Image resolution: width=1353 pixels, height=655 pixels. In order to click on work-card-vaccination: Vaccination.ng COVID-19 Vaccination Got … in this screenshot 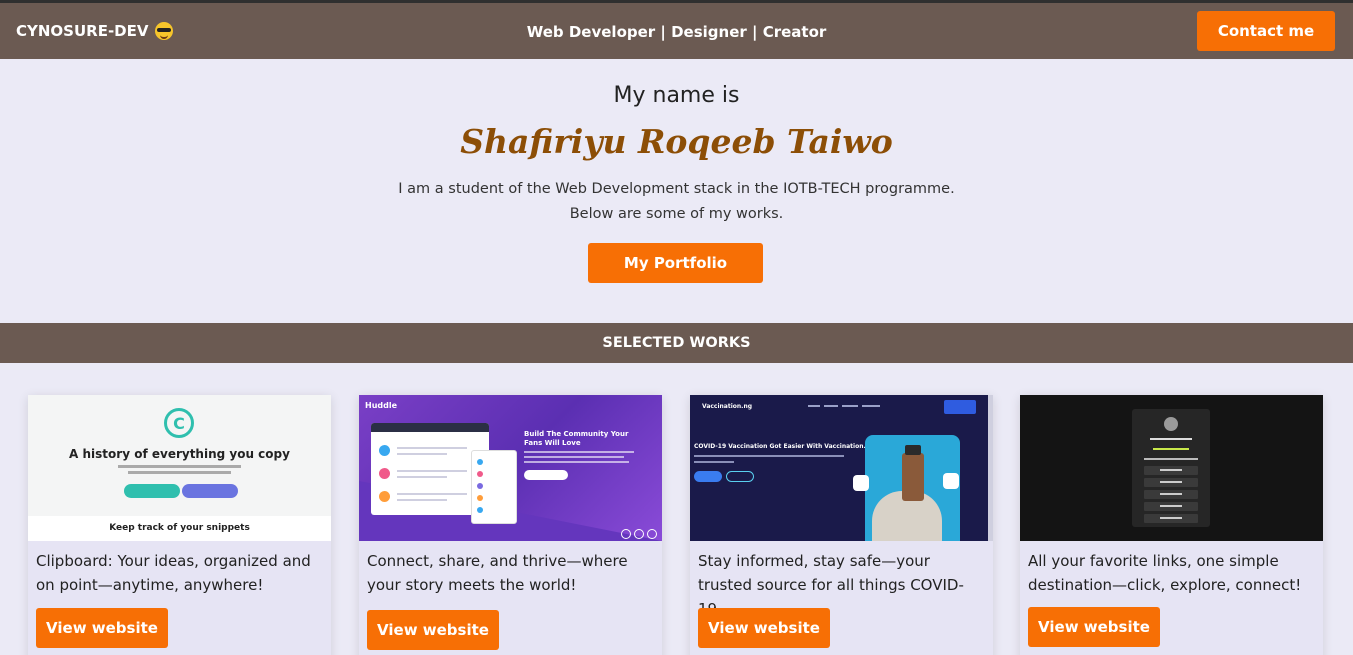, I will do `click(841, 525)`.